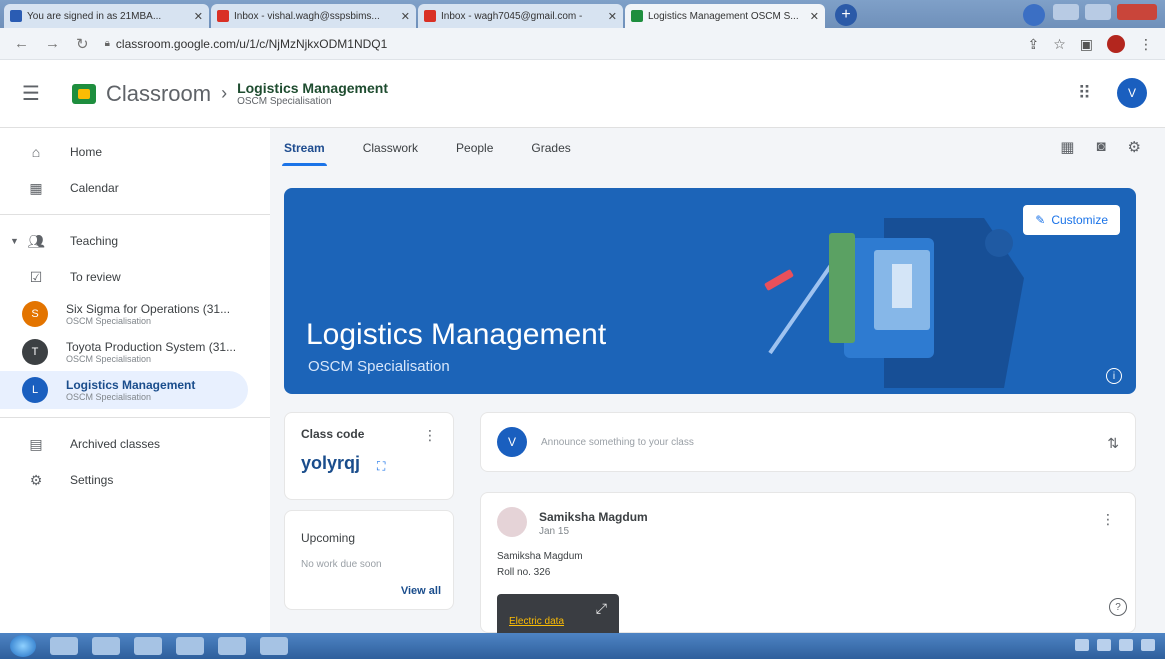  What do you see at coordinates (284, 101) in the screenshot?
I see `breadcrumb-class-section: OSCM Specialisation` at bounding box center [284, 101].